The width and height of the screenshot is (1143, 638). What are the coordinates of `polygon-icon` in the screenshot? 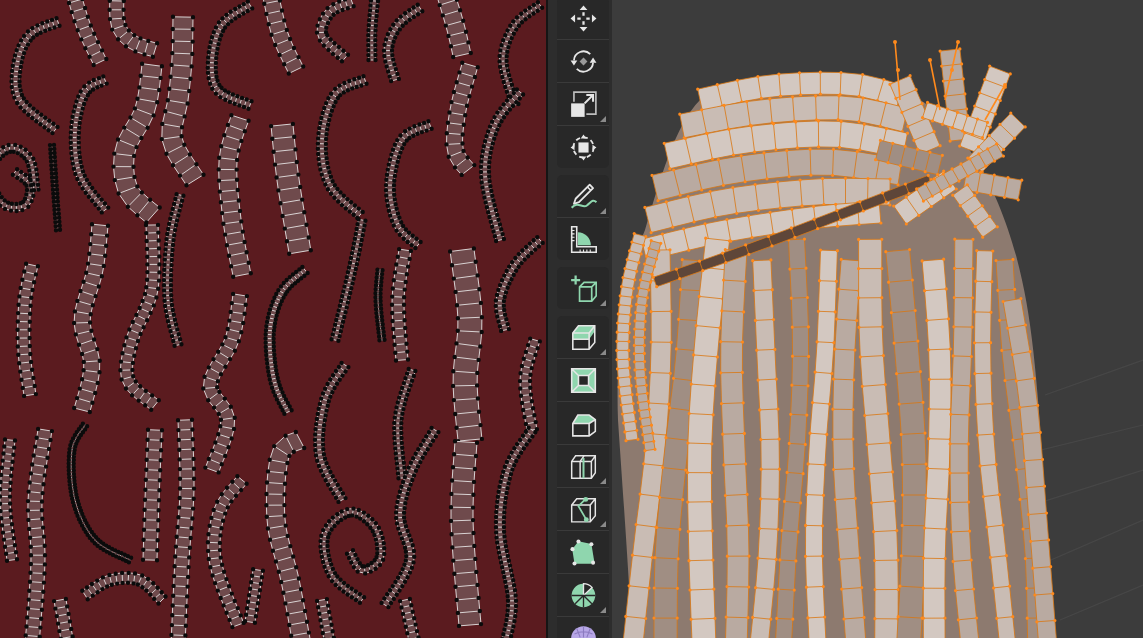 It's located at (583, 552).